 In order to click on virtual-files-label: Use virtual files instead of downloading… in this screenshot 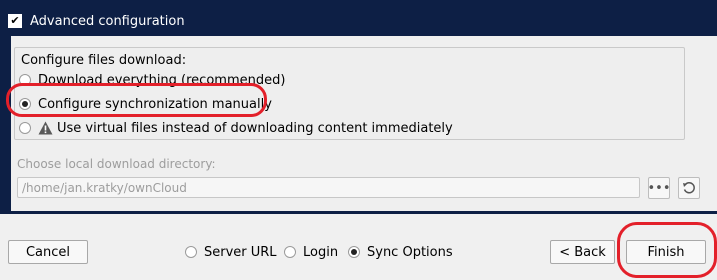, I will do `click(255, 128)`.